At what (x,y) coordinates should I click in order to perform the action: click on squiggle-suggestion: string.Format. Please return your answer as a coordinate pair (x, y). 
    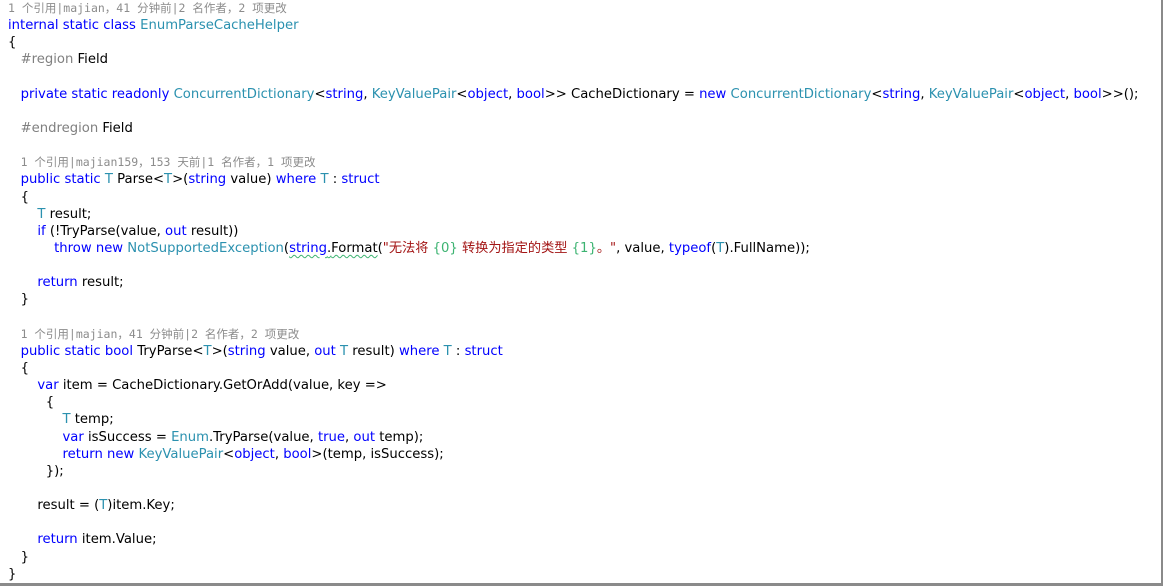
    Looking at the image, I should click on (333, 248).